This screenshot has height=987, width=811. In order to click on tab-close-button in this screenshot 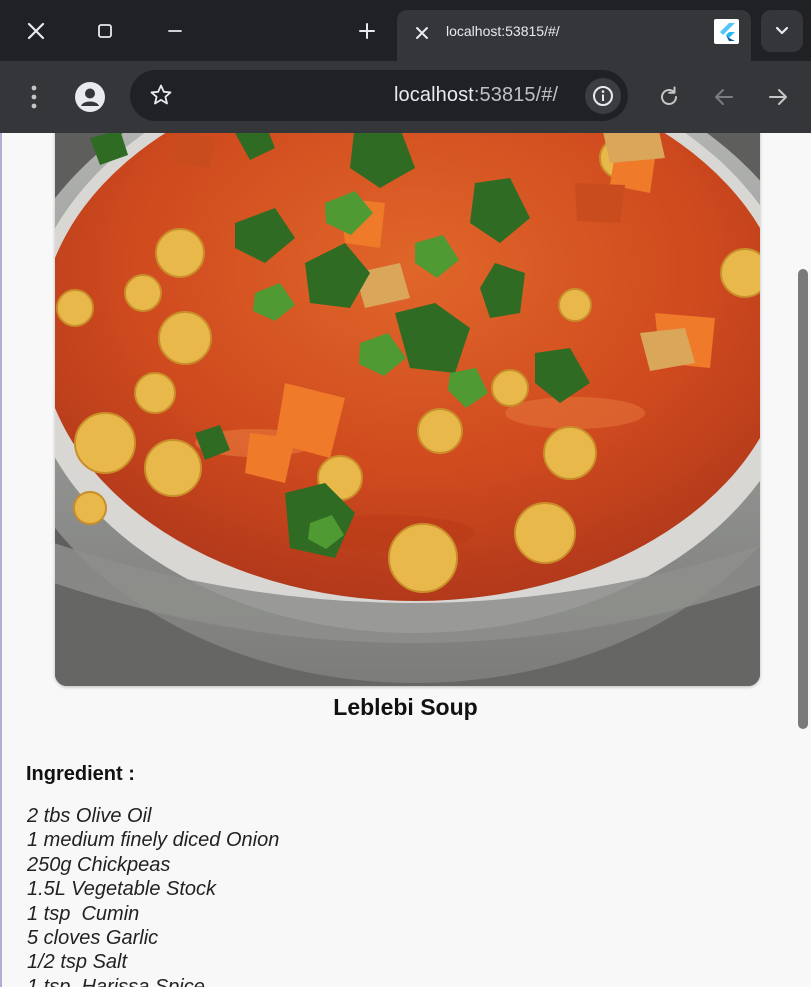, I will do `click(422, 33)`.